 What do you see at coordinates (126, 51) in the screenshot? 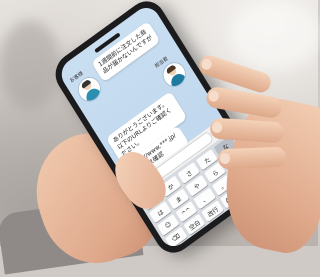
I see `customer-message-bubble: 1週間前に注文した商品が届かないんですが` at bounding box center [126, 51].